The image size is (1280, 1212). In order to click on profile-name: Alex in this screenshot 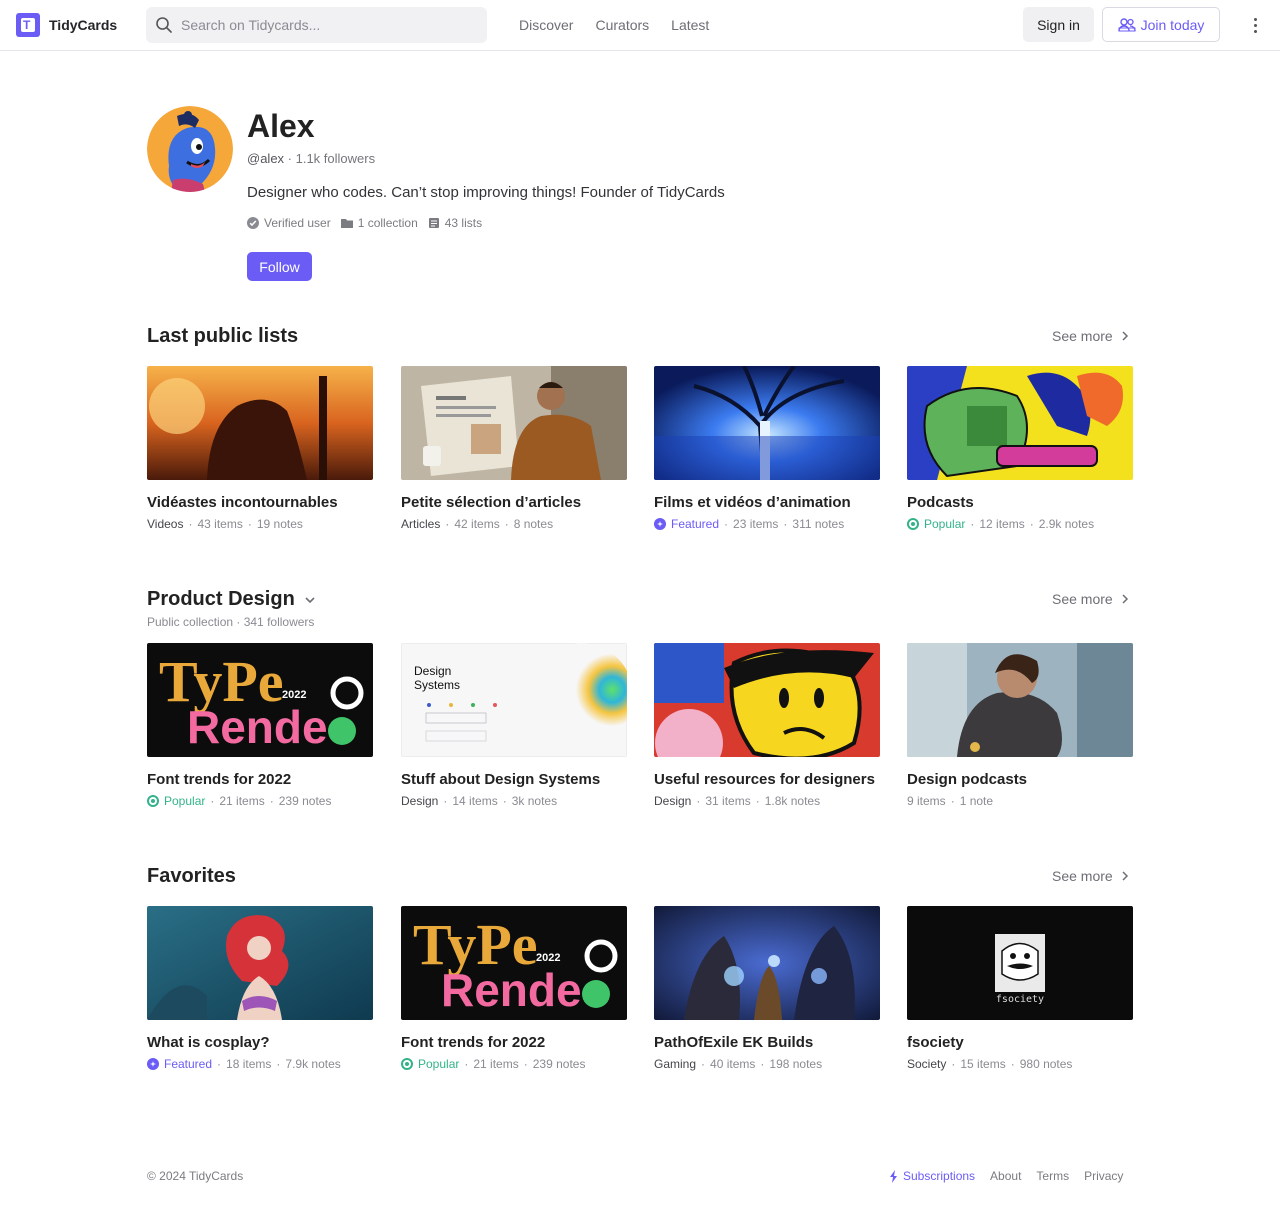, I will do `click(281, 126)`.